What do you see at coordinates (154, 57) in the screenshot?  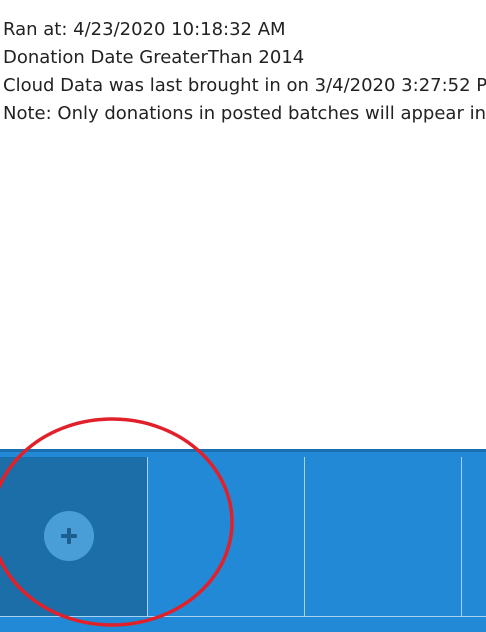 I see `filter-text: Donation Date GreaterThan 2014` at bounding box center [154, 57].